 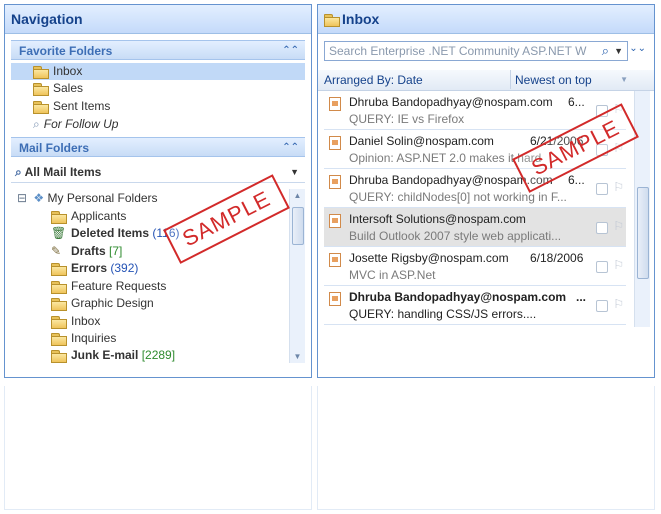 What do you see at coordinates (124, 268) in the screenshot?
I see `folder-count: (392)` at bounding box center [124, 268].